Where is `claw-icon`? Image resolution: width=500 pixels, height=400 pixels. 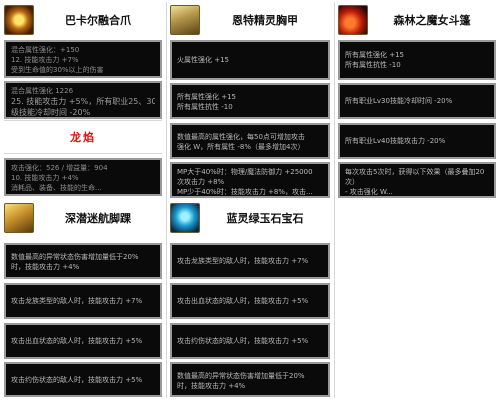 claw-icon is located at coordinates (19, 20).